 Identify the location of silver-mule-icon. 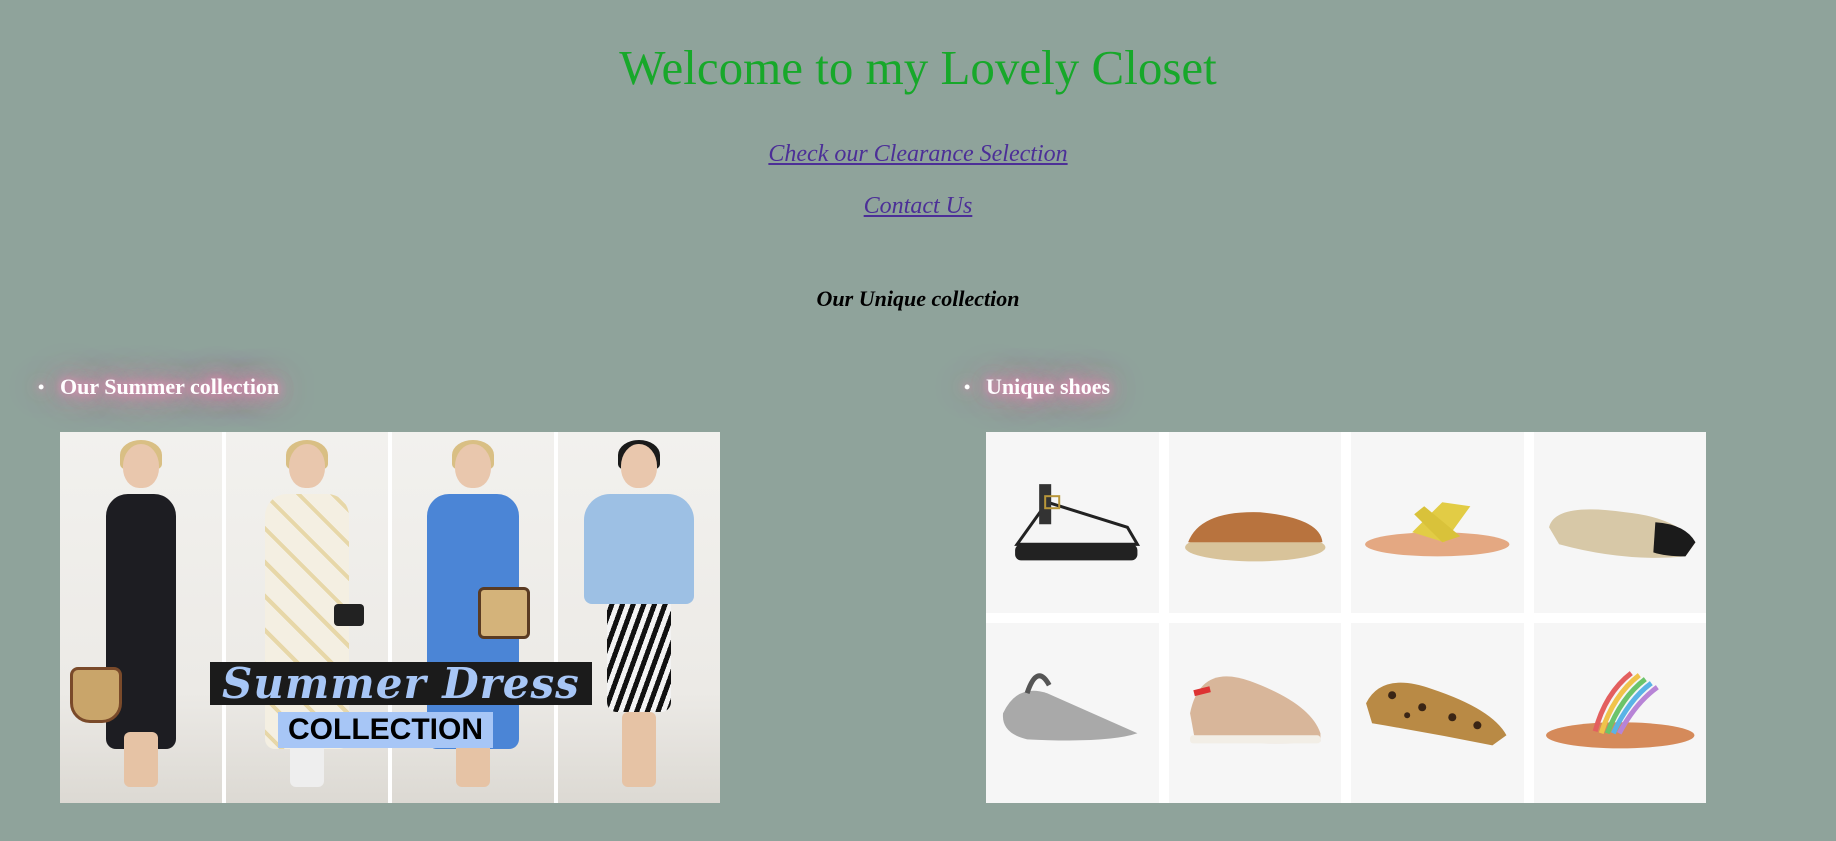
(1072, 712).